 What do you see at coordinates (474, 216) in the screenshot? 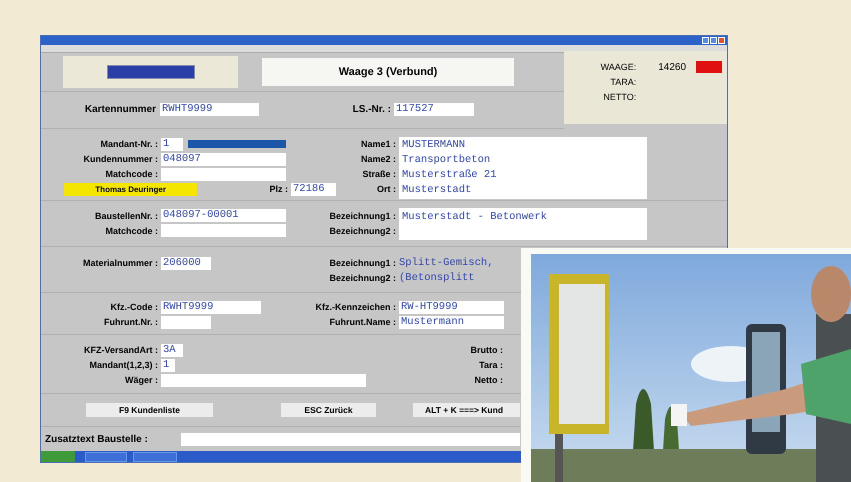
I see `description-line: Musterstadt - Betonwerk` at bounding box center [474, 216].